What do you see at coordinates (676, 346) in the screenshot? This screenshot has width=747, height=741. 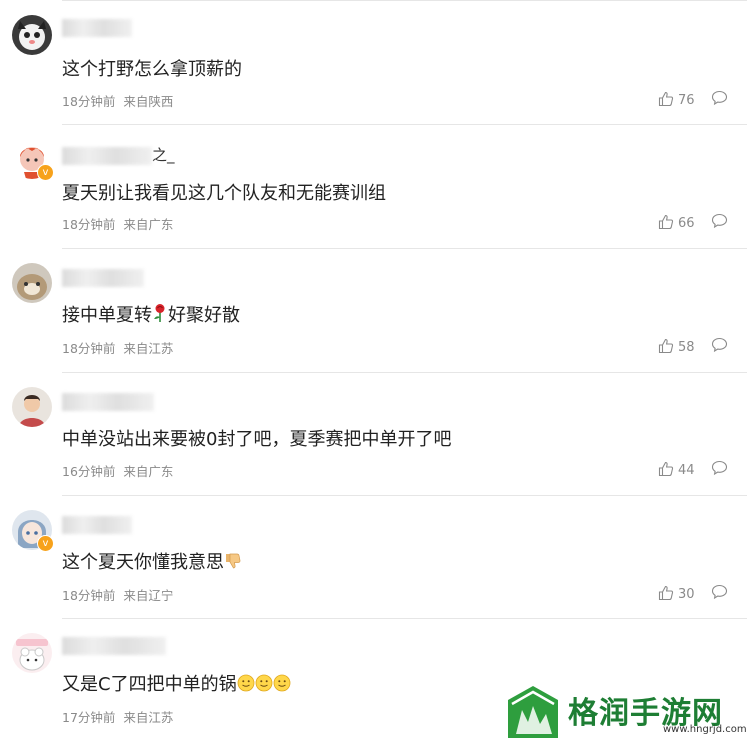 I see `like-button: 58` at bounding box center [676, 346].